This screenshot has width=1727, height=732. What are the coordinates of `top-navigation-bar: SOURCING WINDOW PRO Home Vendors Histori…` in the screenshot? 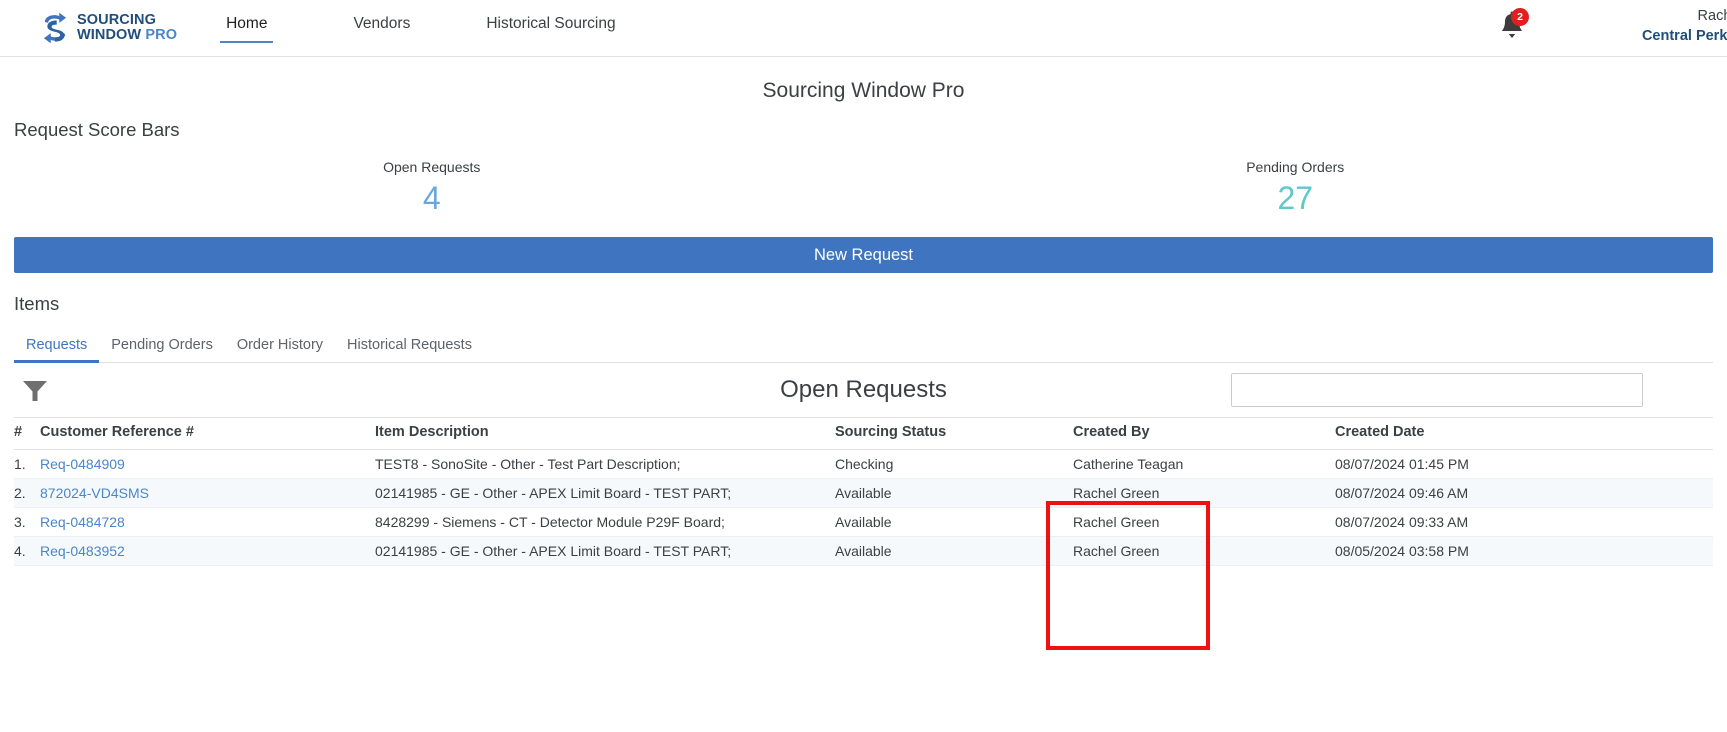 It's located at (863, 28).